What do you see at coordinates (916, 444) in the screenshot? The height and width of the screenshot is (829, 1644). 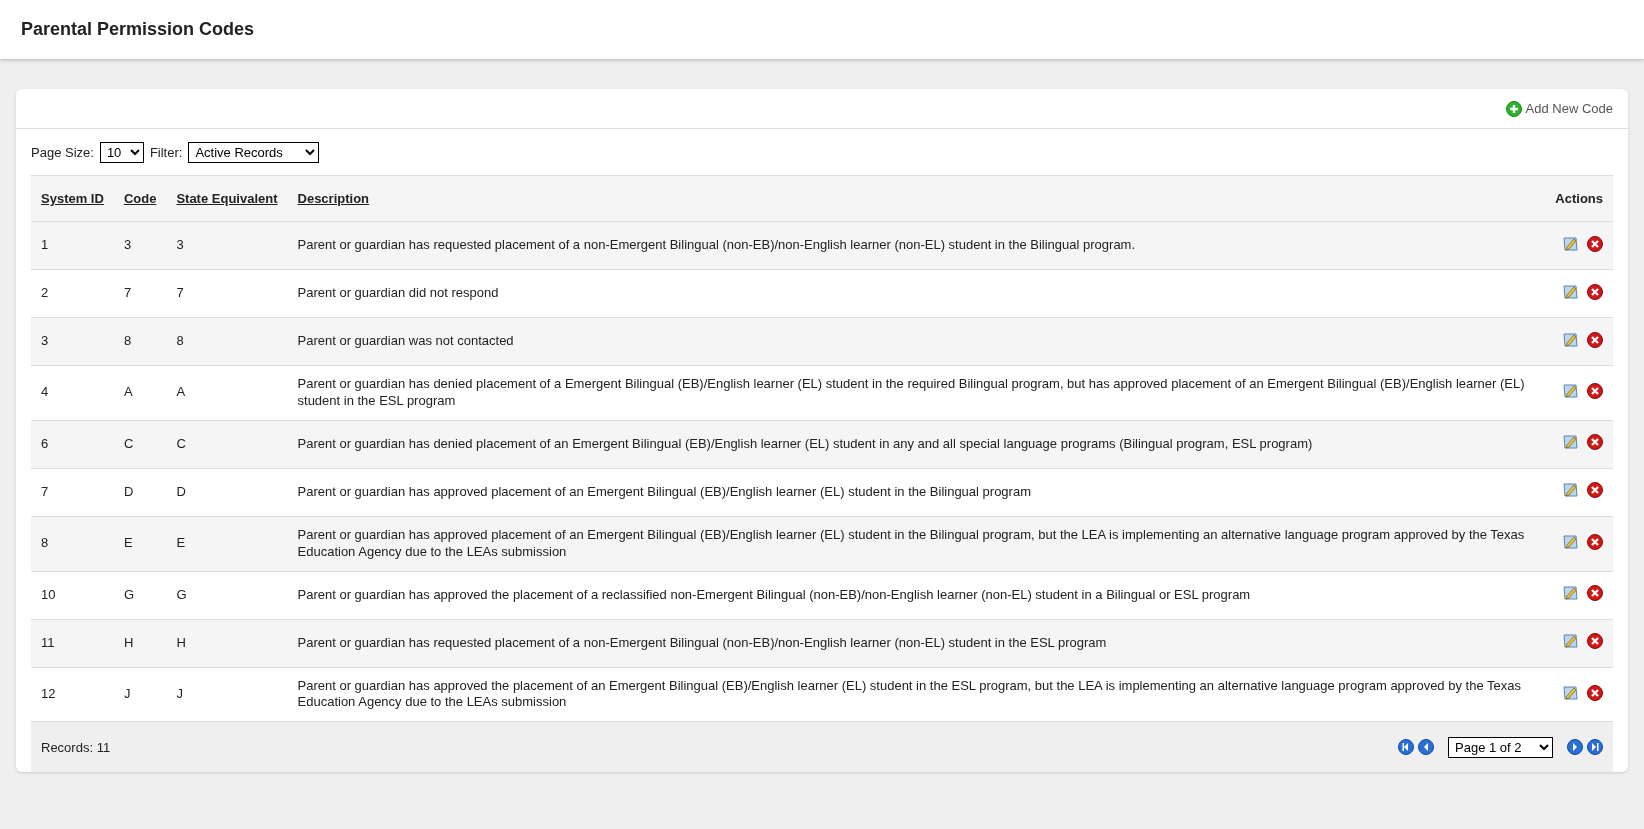 I see `table-cell: Parent or guardian has denied placement of an Emergent Bilingual (EB)/English learner (EL) student in any and all special language programs (Bilingual program, ESL program)` at bounding box center [916, 444].